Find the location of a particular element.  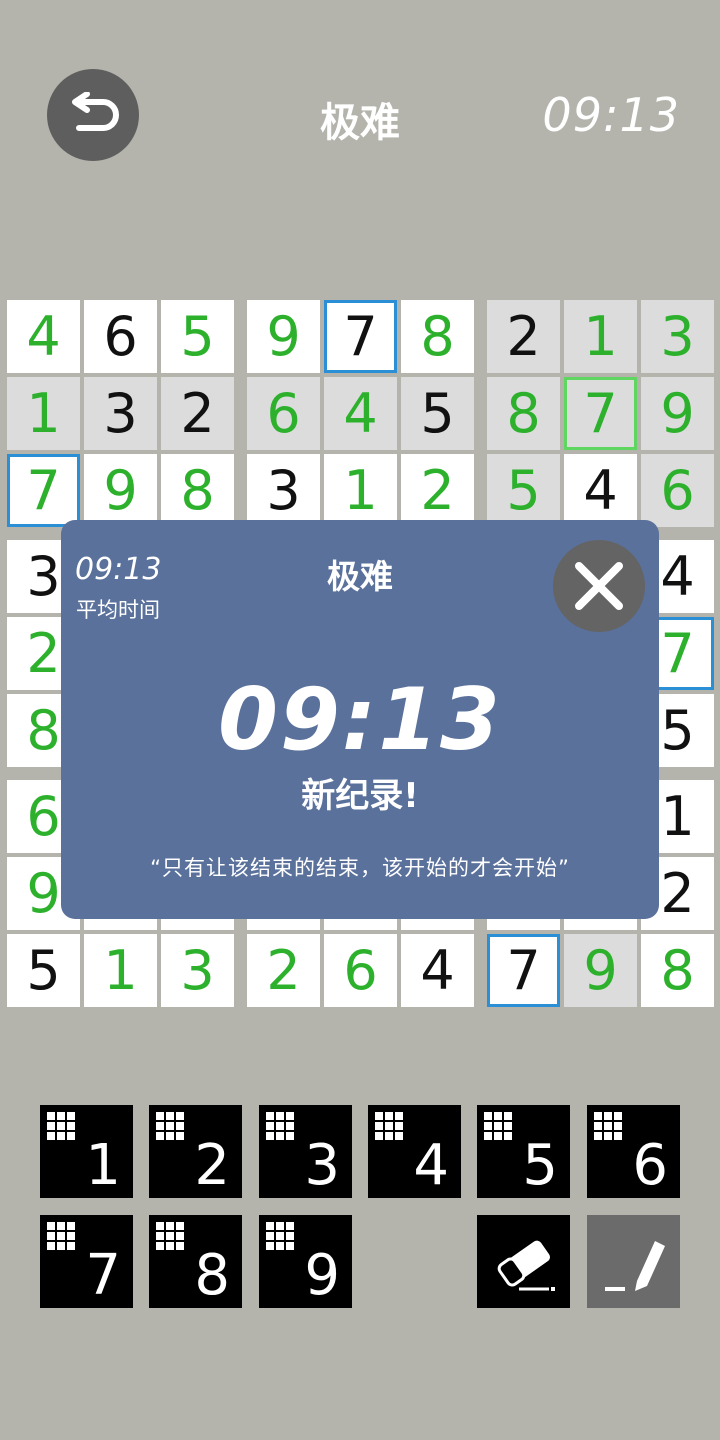

number-key-4: 4 is located at coordinates (414, 1151).